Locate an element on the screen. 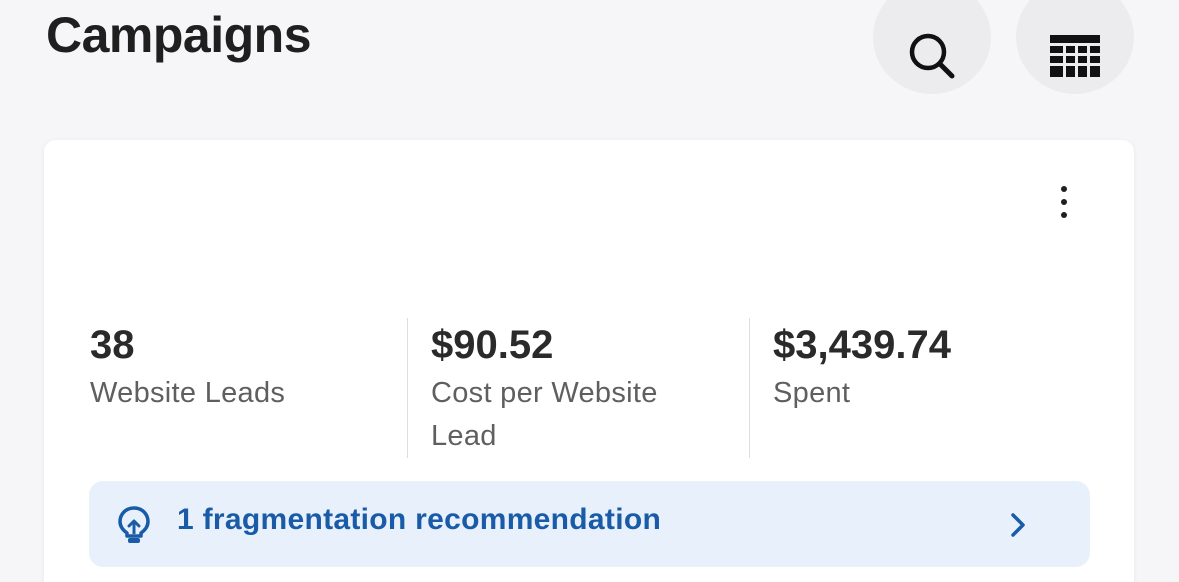 The width and height of the screenshot is (1179, 582). metric-spent: $3,439.74 Spent is located at coordinates (923, 367).